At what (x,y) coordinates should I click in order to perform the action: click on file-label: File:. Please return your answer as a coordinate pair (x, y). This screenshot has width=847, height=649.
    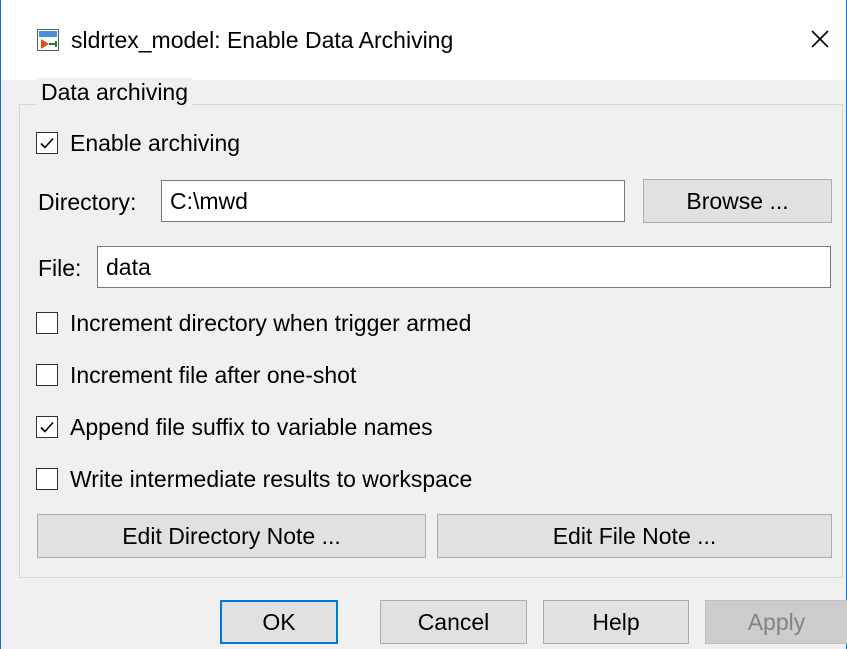
    Looking at the image, I should click on (60, 268).